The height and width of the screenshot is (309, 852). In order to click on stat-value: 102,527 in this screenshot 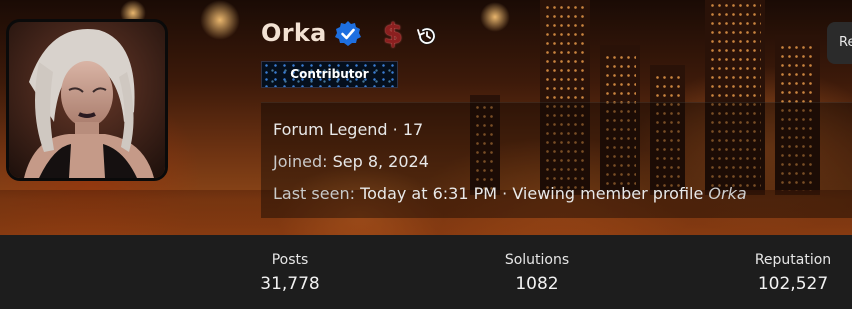, I will do `click(793, 284)`.